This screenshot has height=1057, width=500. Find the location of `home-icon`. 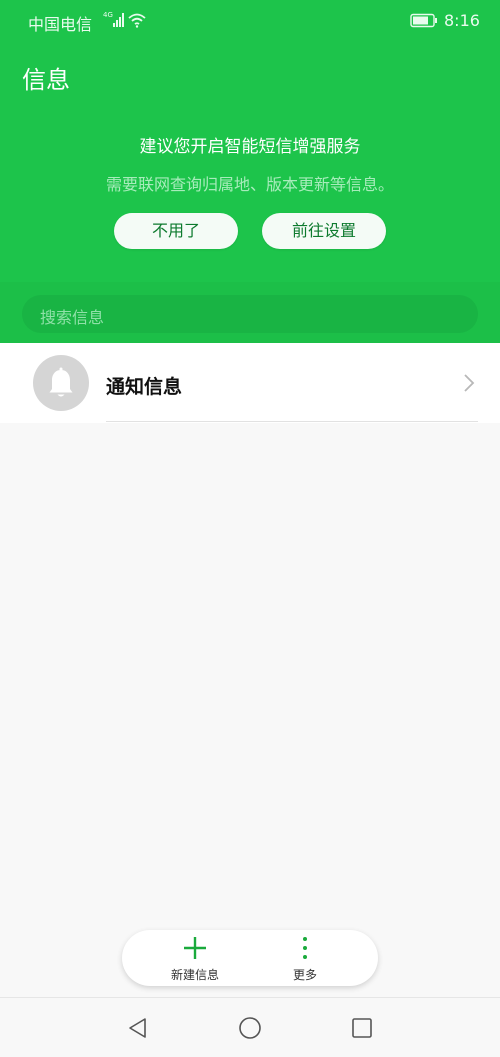

home-icon is located at coordinates (250, 1028).